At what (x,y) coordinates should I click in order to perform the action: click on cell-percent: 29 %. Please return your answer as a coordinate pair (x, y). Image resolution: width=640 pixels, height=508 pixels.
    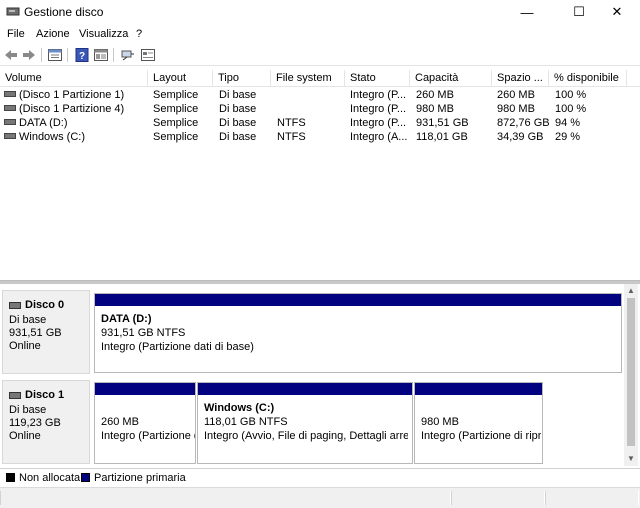
    Looking at the image, I should click on (568, 137).